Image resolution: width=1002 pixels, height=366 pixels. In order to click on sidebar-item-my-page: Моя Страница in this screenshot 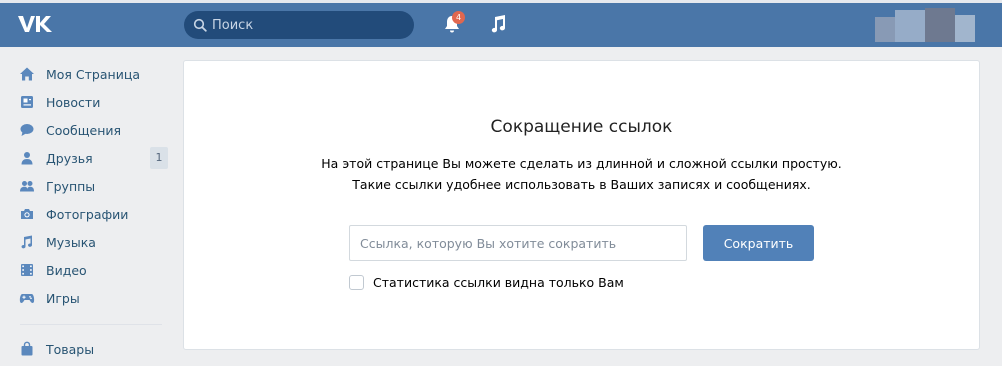, I will do `click(86, 74)`.